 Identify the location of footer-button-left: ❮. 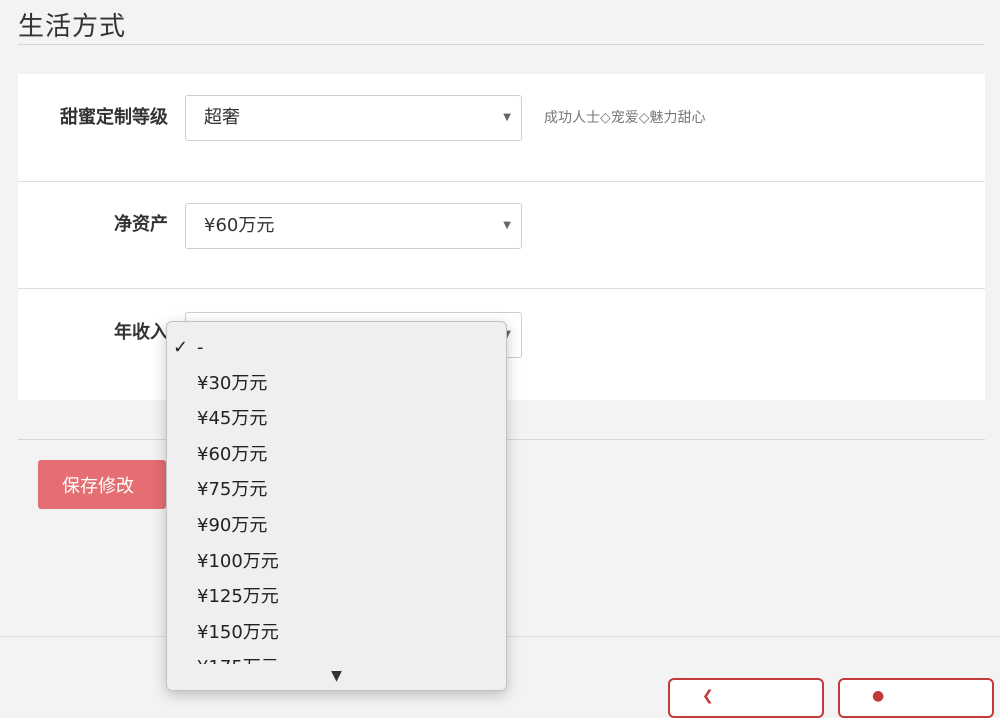
(746, 698).